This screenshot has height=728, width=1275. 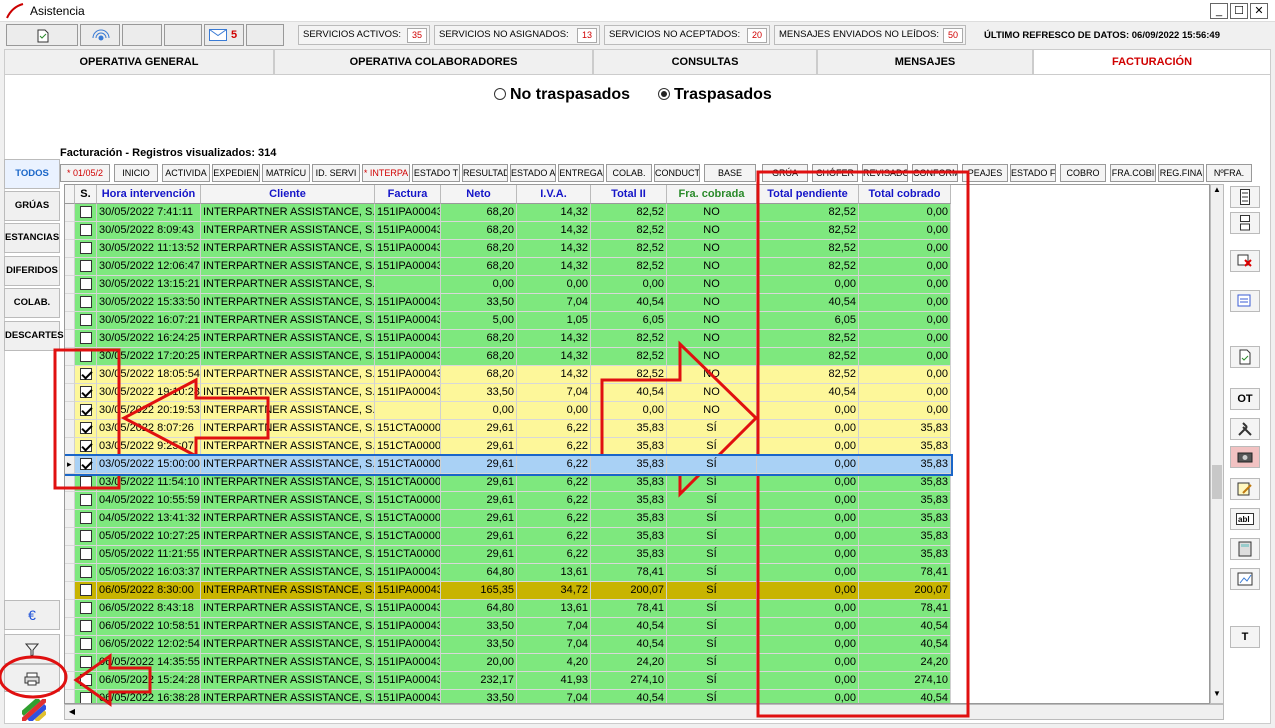 What do you see at coordinates (32, 174) in the screenshot?
I see `left-nav-0: TODOS` at bounding box center [32, 174].